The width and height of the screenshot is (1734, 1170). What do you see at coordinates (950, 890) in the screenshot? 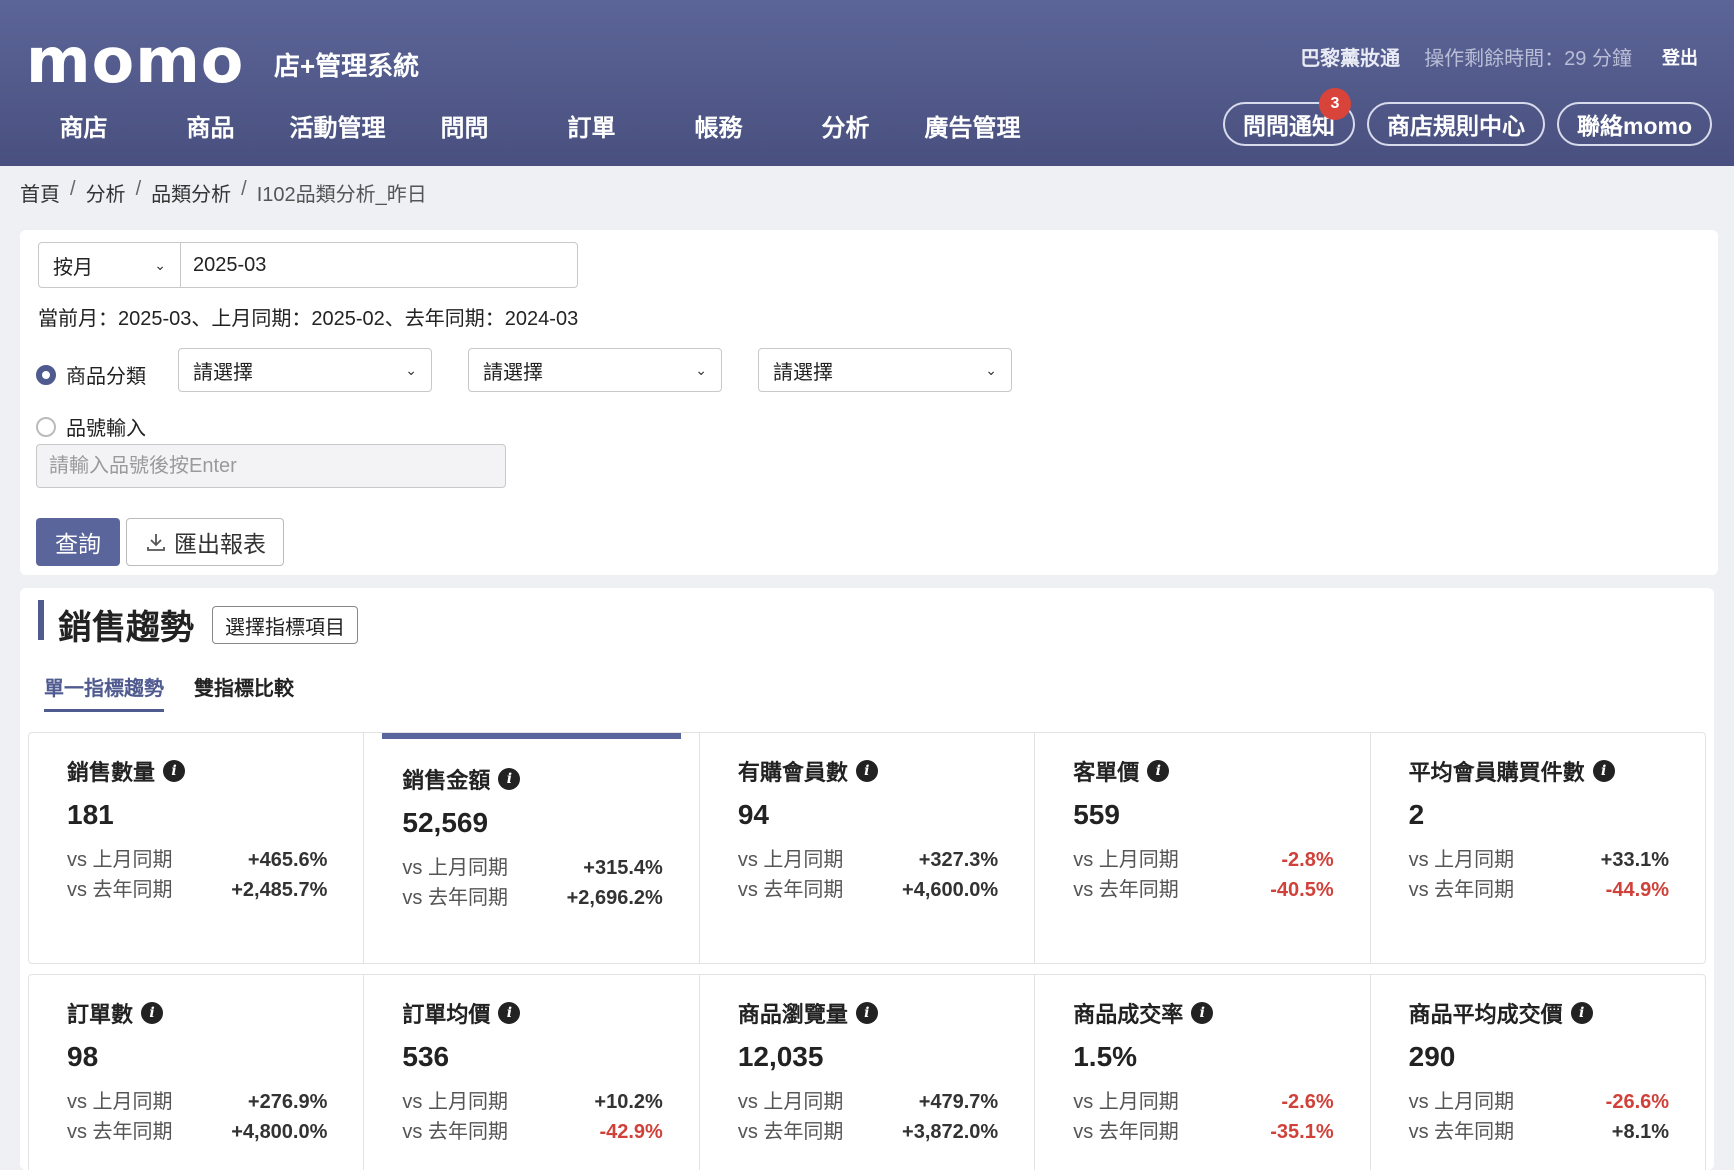
I see `yoy-value: +4,600.0%` at bounding box center [950, 890].